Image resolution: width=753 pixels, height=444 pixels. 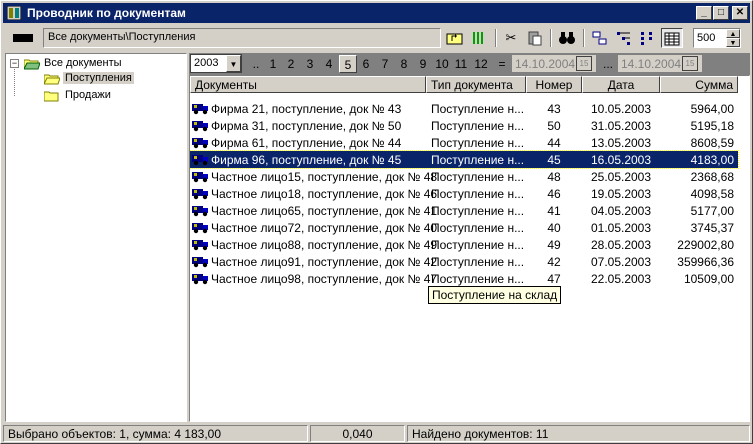 What do you see at coordinates (291, 64) in the screenshot?
I see `month-2: 2` at bounding box center [291, 64].